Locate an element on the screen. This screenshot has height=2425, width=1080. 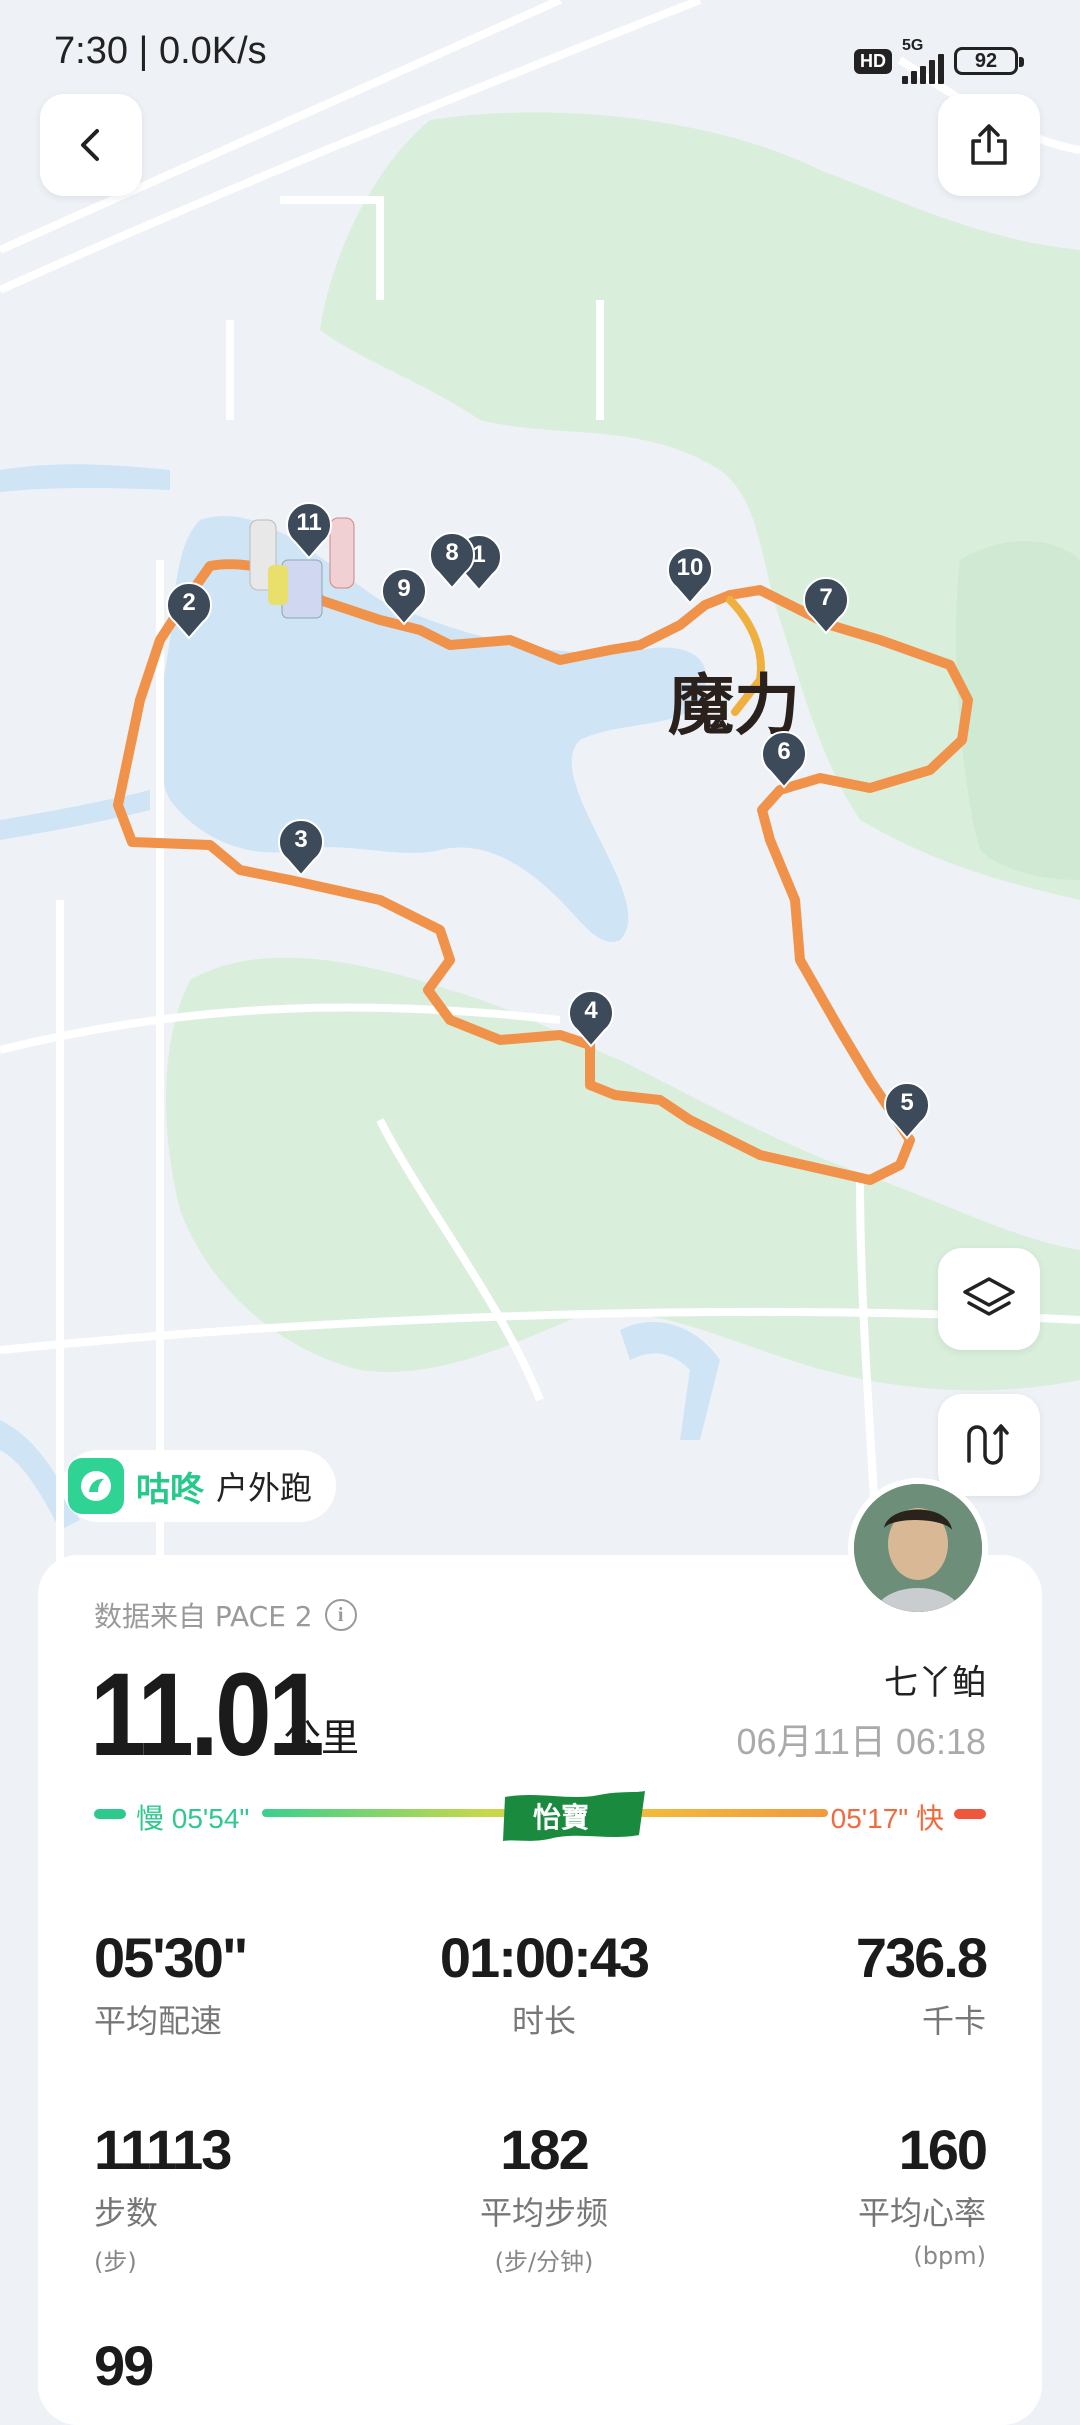
avatar is located at coordinates (918, 1548).